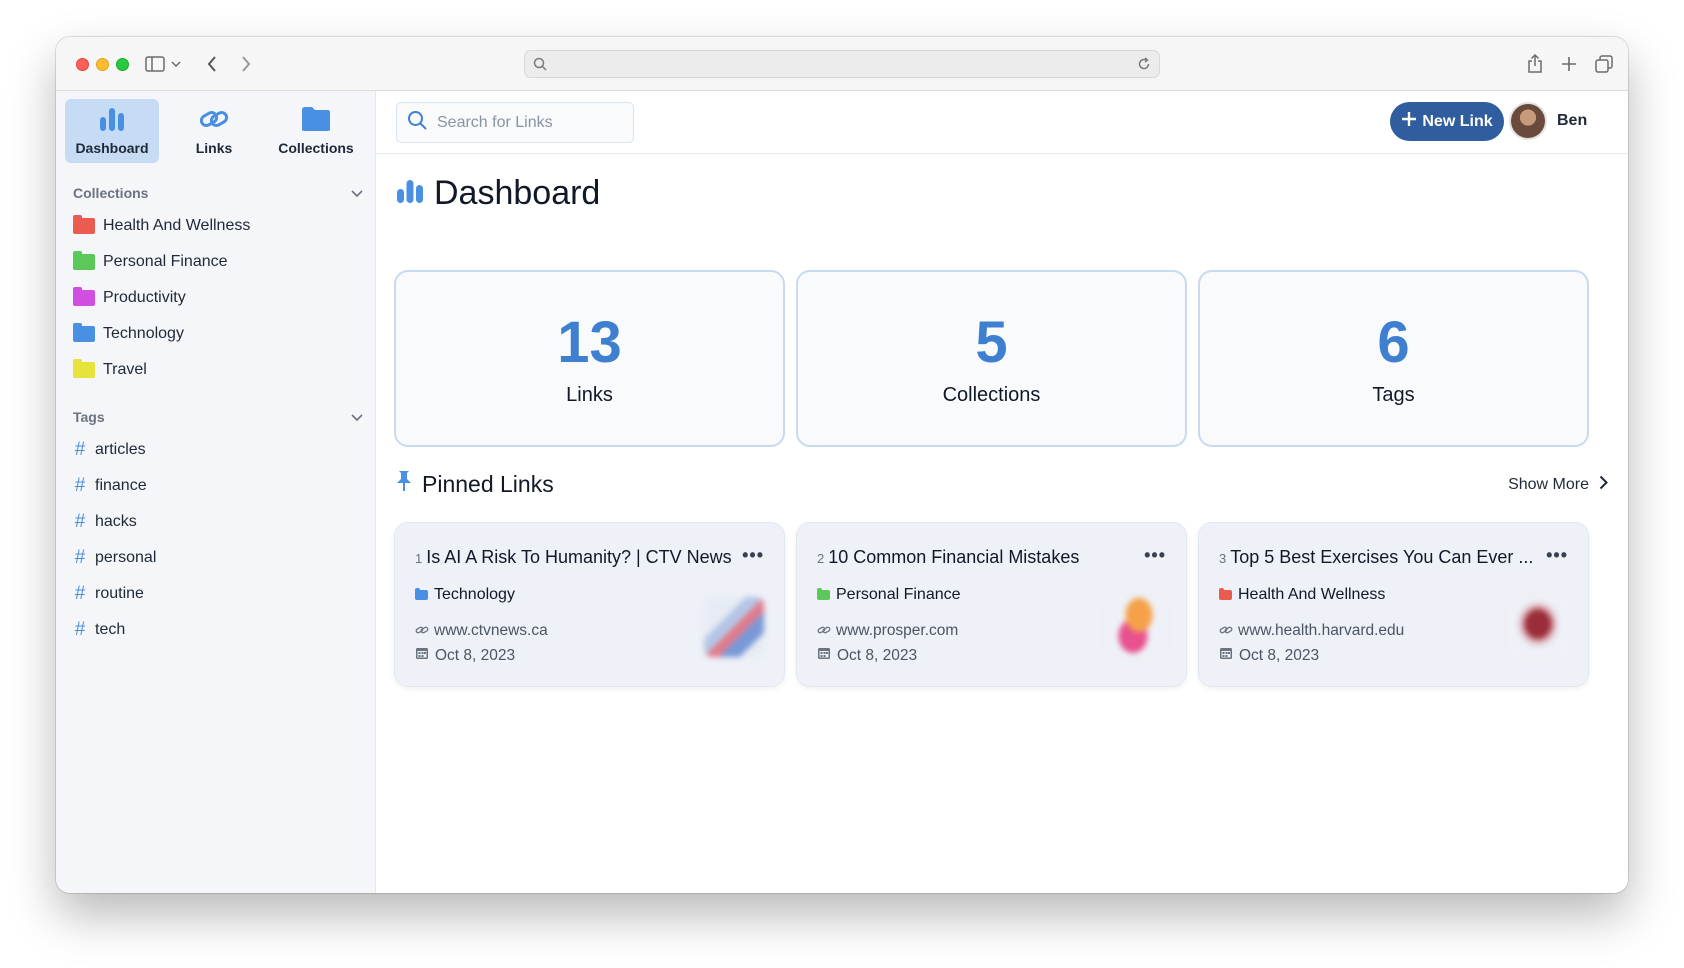  I want to click on sidebar-tag-routine: # routine, so click(108, 594).